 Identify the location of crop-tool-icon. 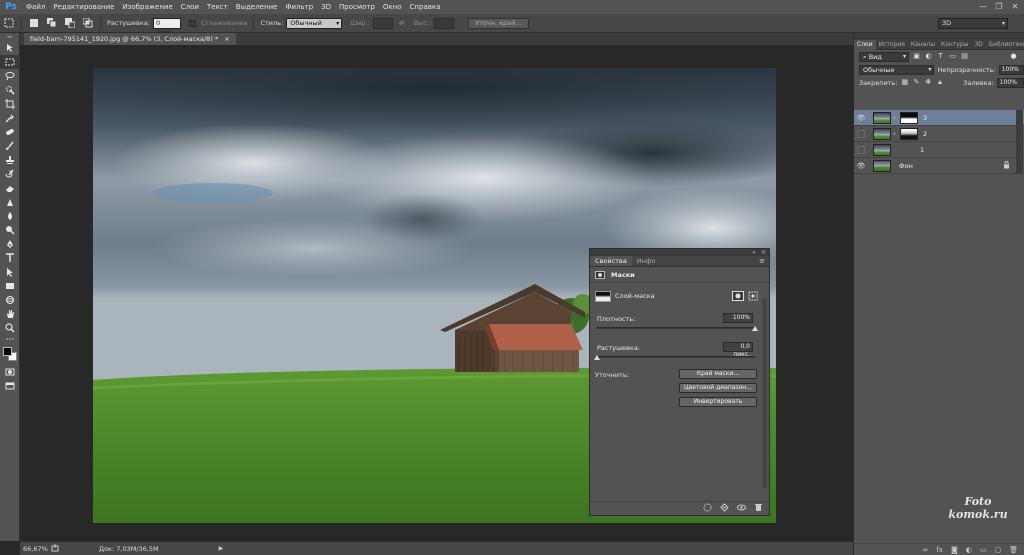
(10, 104).